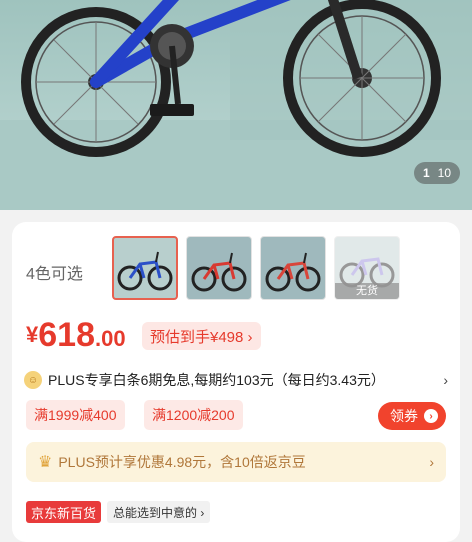 The image size is (472, 542). What do you see at coordinates (32, 334) in the screenshot?
I see `currency-symbol: ¥` at bounding box center [32, 334].